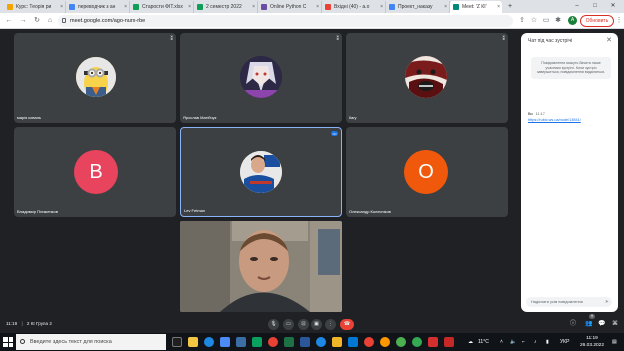 This screenshot has width=624, height=351. Describe the element at coordinates (536, 114) in the screenshot. I see `chat-message-header: Ви 11:17` at that location.